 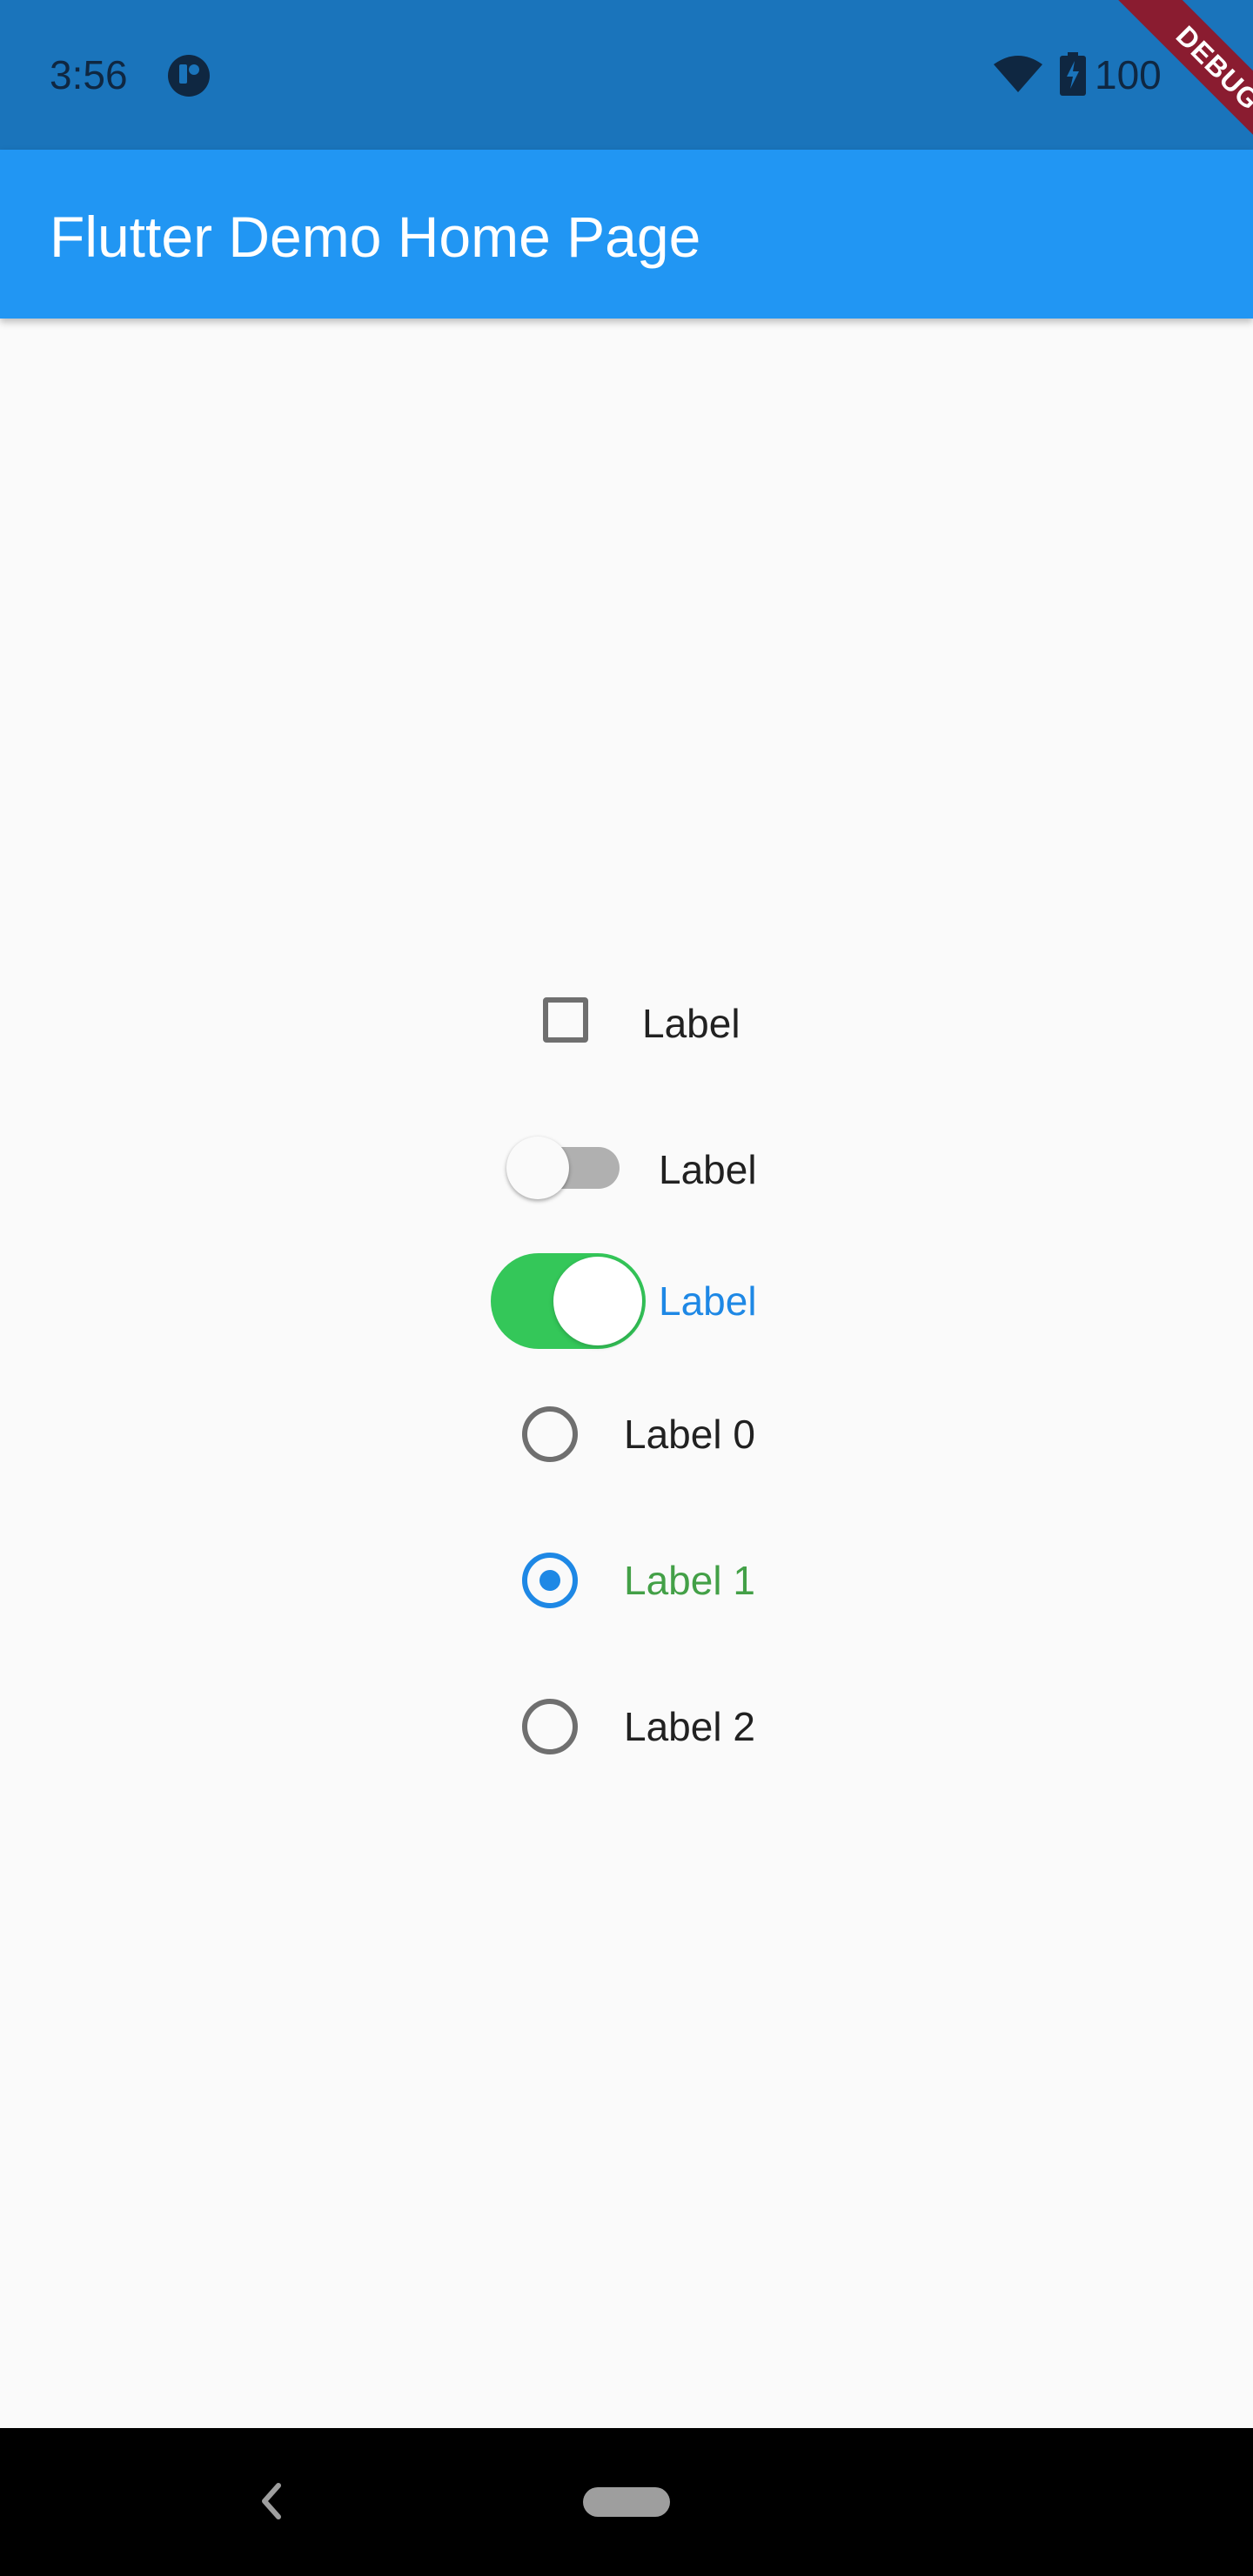 What do you see at coordinates (691, 1024) in the screenshot?
I see `checkbox-label: Label` at bounding box center [691, 1024].